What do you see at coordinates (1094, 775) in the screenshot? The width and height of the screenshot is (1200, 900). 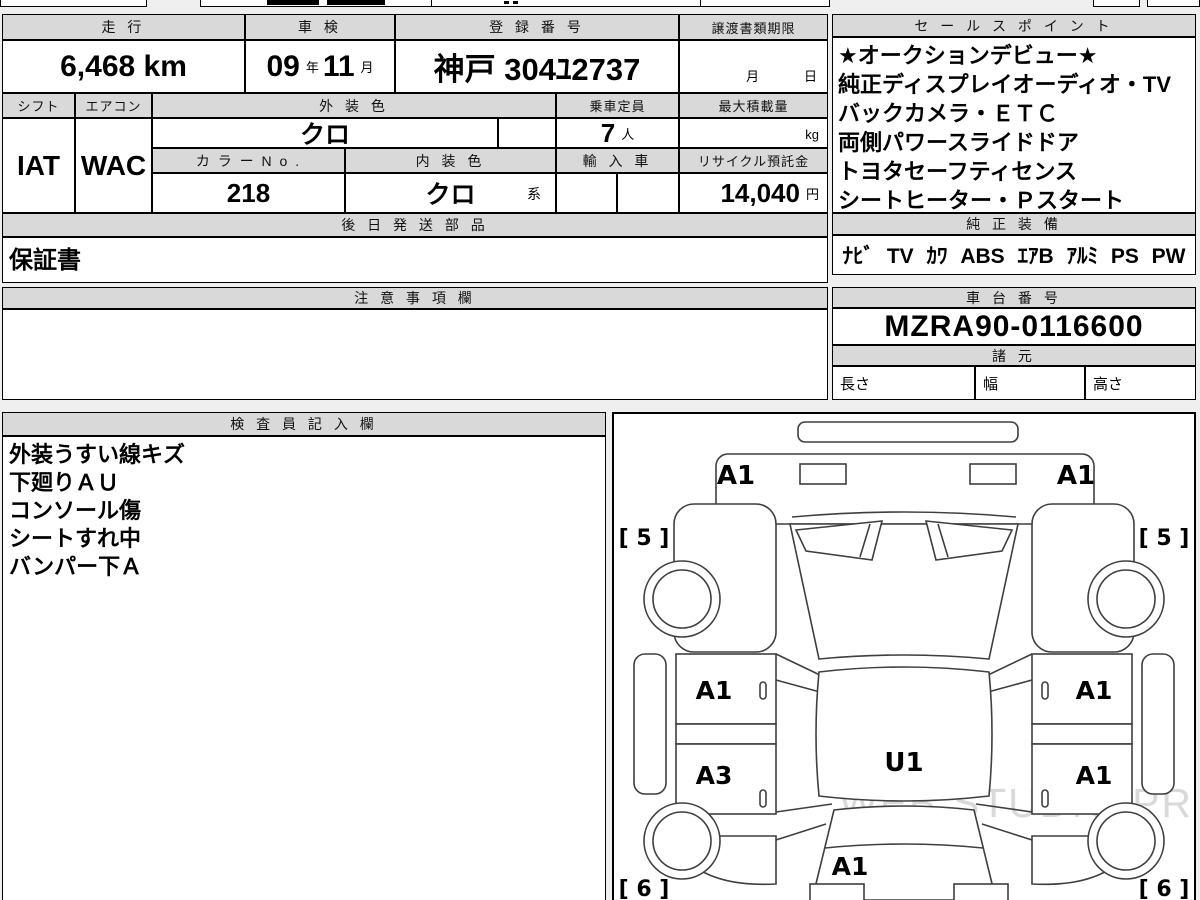 I see `damage-label-door-rear-right: A1` at bounding box center [1094, 775].